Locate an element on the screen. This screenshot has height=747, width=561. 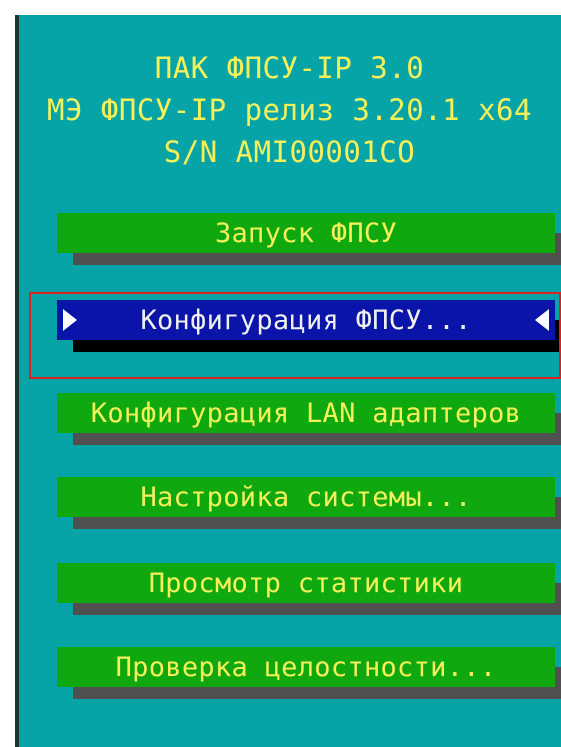
release-info: МЭ ФПСУ-IP релиз 3.20.1 x64 is located at coordinates (289, 110).